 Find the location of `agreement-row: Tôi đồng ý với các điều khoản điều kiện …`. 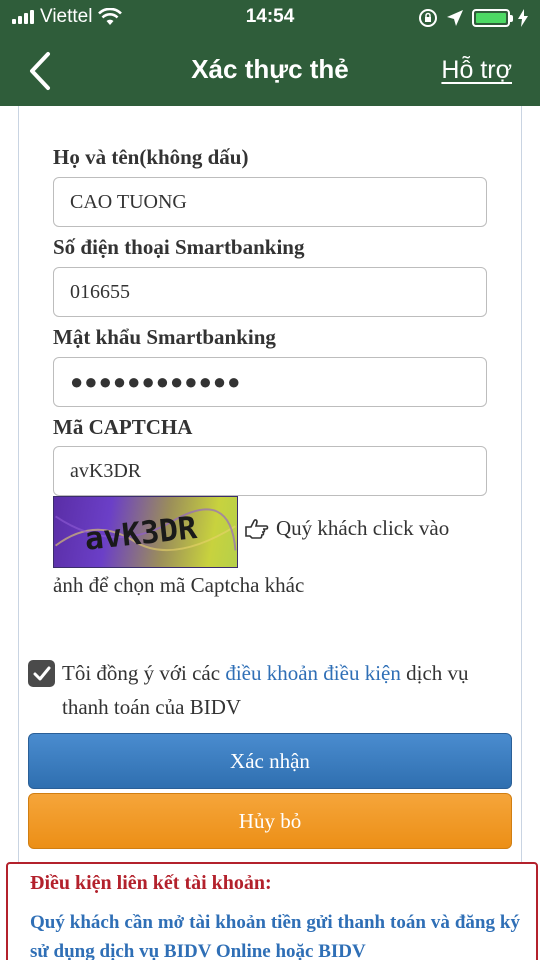

agreement-row: Tôi đồng ý với các điều khoản điều kiện … is located at coordinates (268, 690).